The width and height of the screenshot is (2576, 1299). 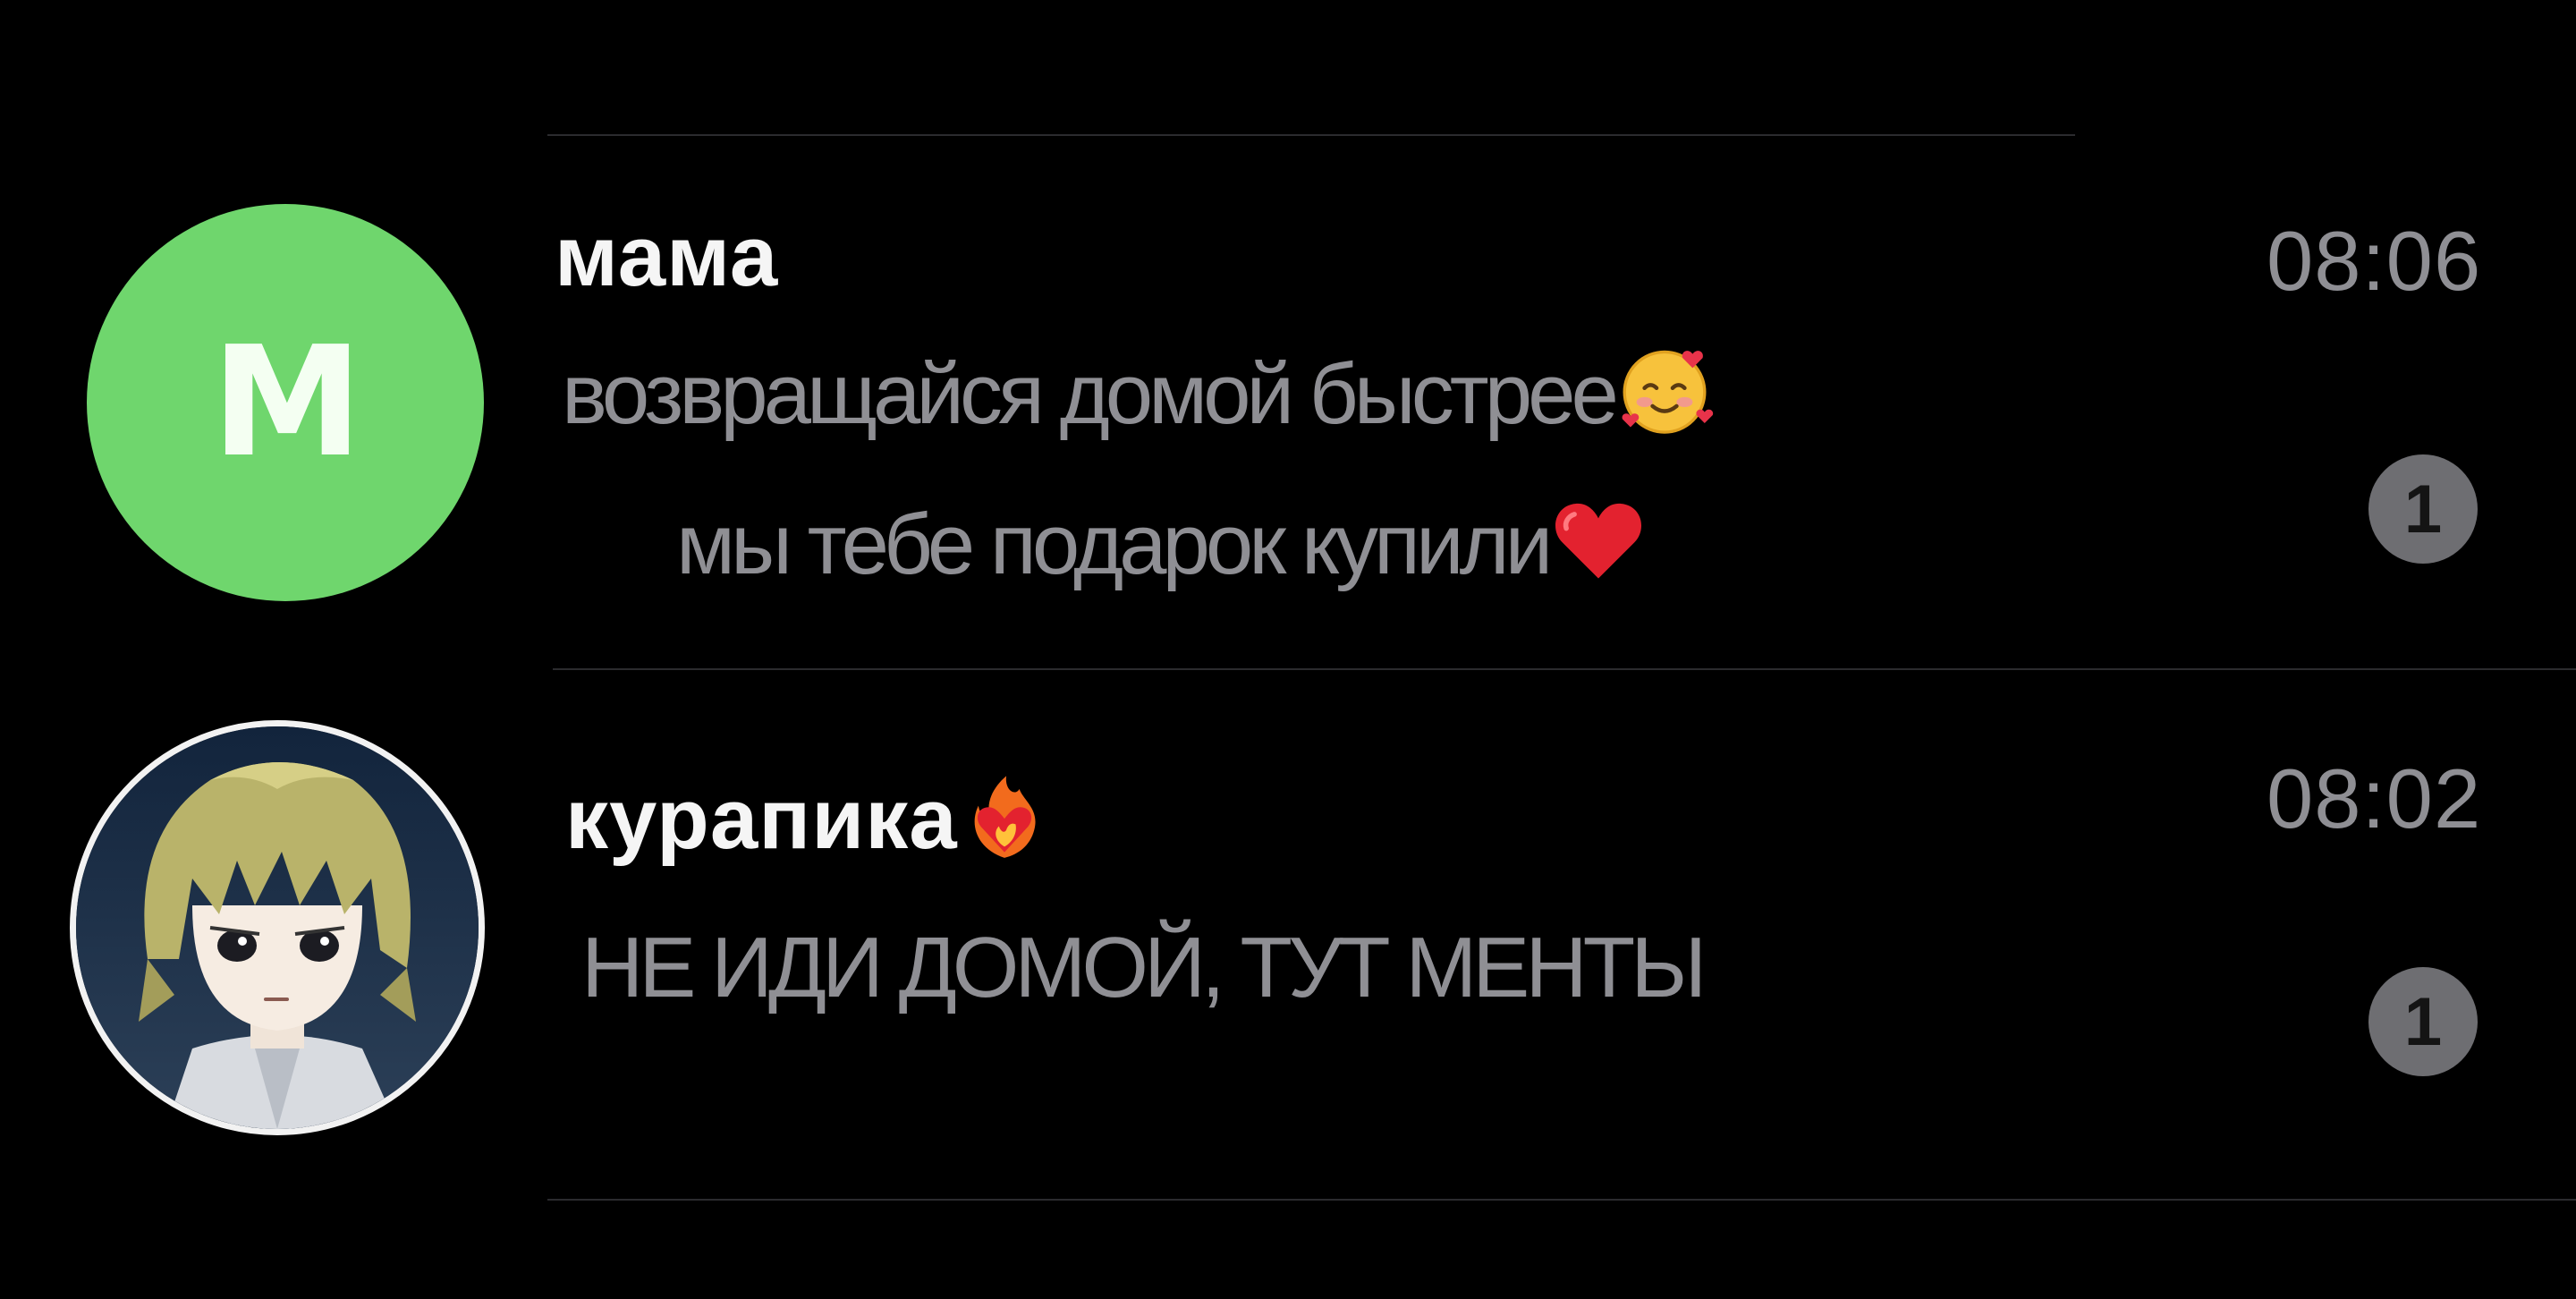 I want to click on chat-name-text: курапика, so click(x=761, y=818).